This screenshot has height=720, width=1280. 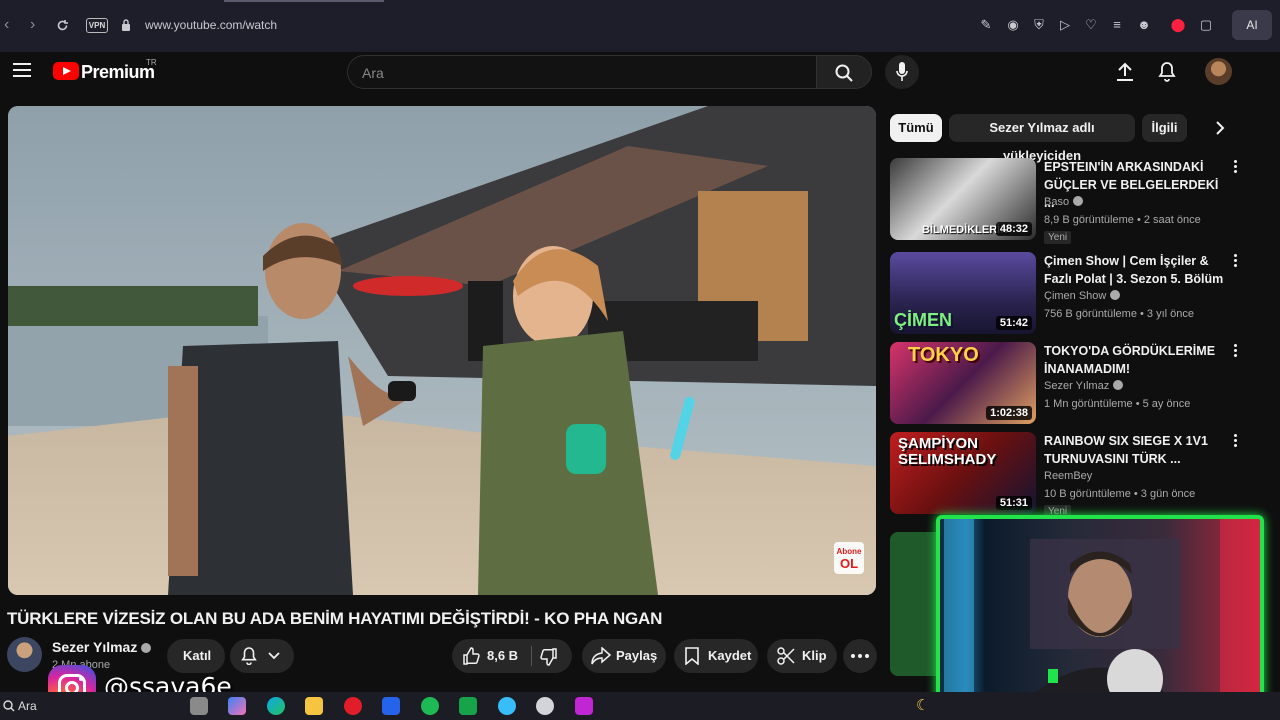 I want to click on channel-avatar, so click(x=24, y=654).